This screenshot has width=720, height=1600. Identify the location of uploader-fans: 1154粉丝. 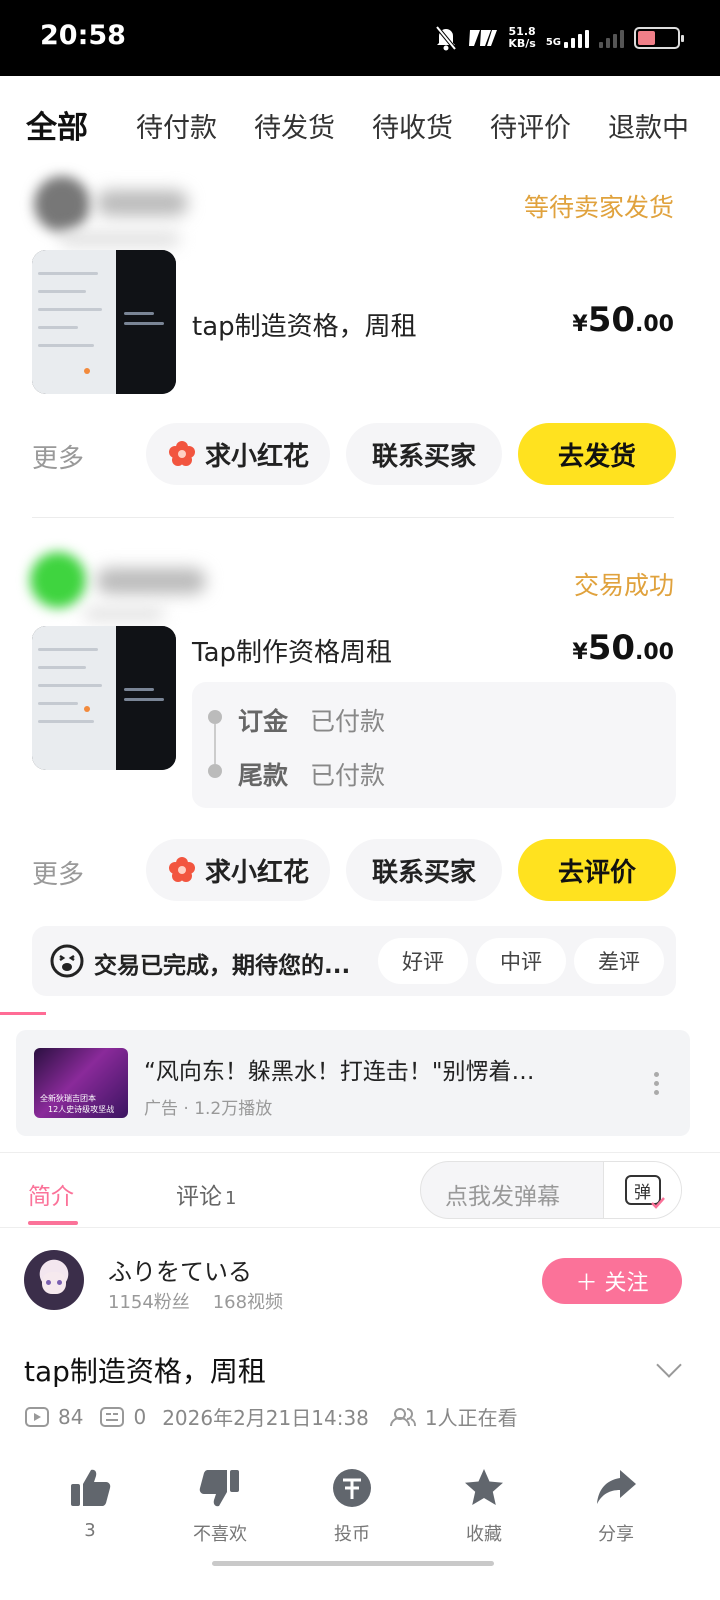
(149, 1302).